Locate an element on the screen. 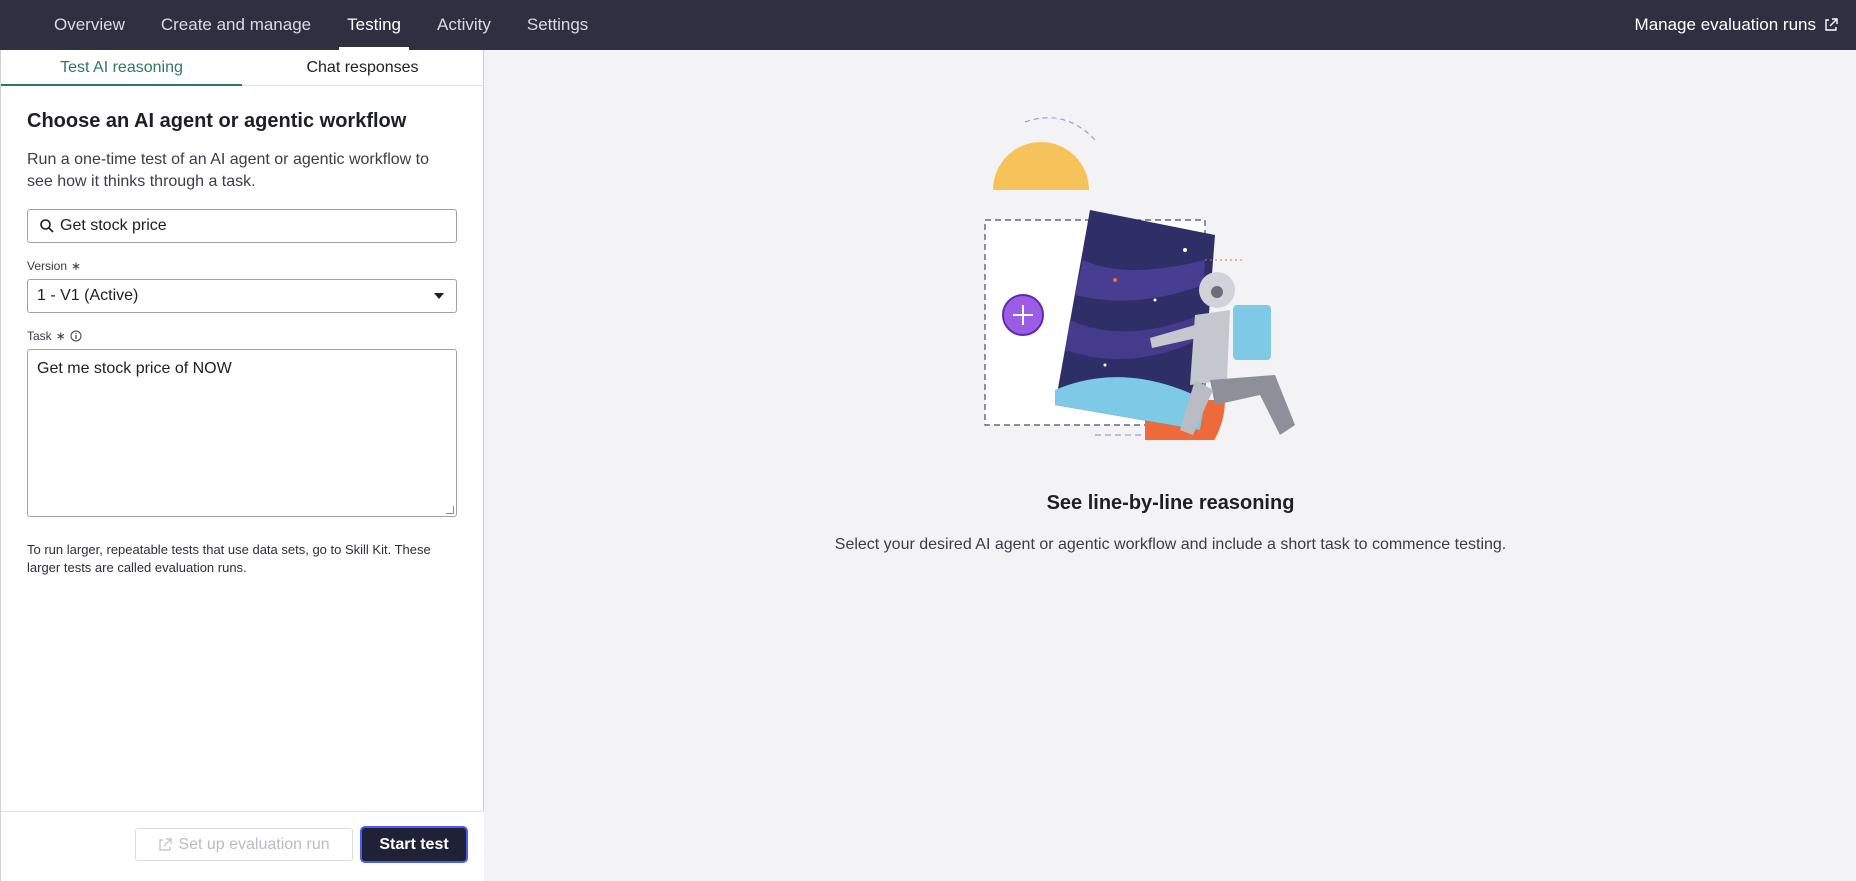 This screenshot has height=881, width=1856. agent-search-value: Get stock price is located at coordinates (113, 225).